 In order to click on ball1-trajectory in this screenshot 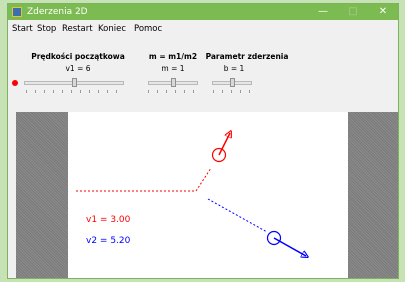, I will do `click(144, 179)`.